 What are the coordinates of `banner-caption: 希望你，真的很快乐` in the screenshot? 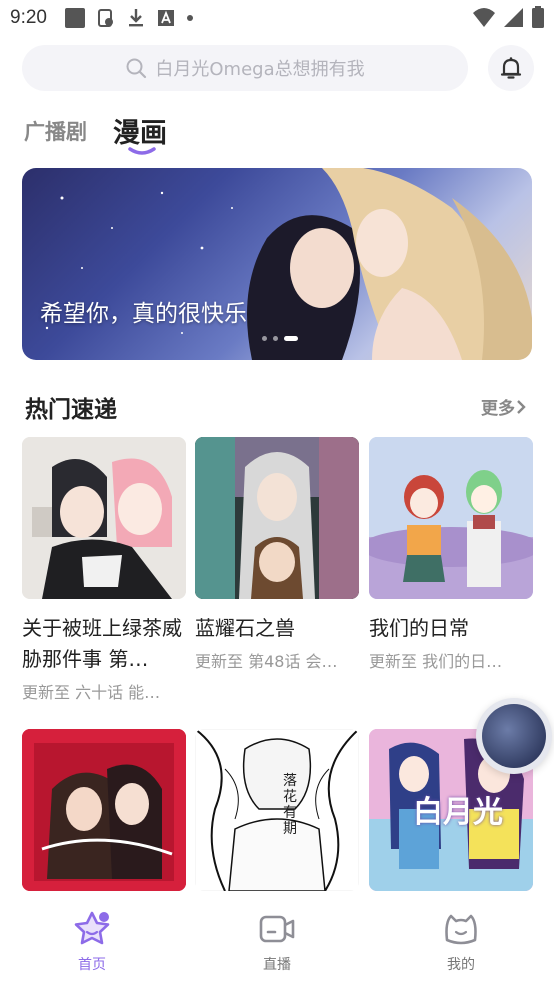 It's located at (143, 314).